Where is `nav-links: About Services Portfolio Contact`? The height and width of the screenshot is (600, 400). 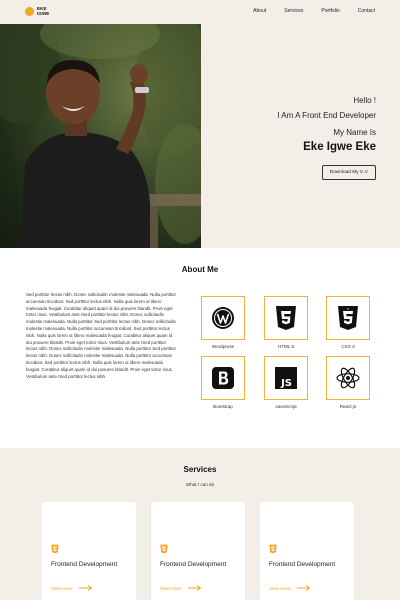 nav-links: About Services Portfolio Contact is located at coordinates (305, 11).